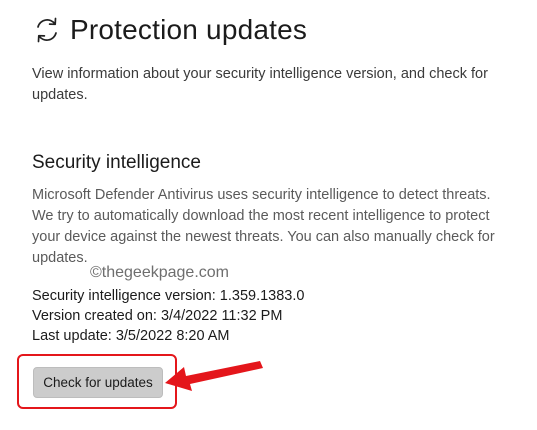 The width and height of the screenshot is (537, 430). I want to click on red-arrow-icon, so click(214, 376).